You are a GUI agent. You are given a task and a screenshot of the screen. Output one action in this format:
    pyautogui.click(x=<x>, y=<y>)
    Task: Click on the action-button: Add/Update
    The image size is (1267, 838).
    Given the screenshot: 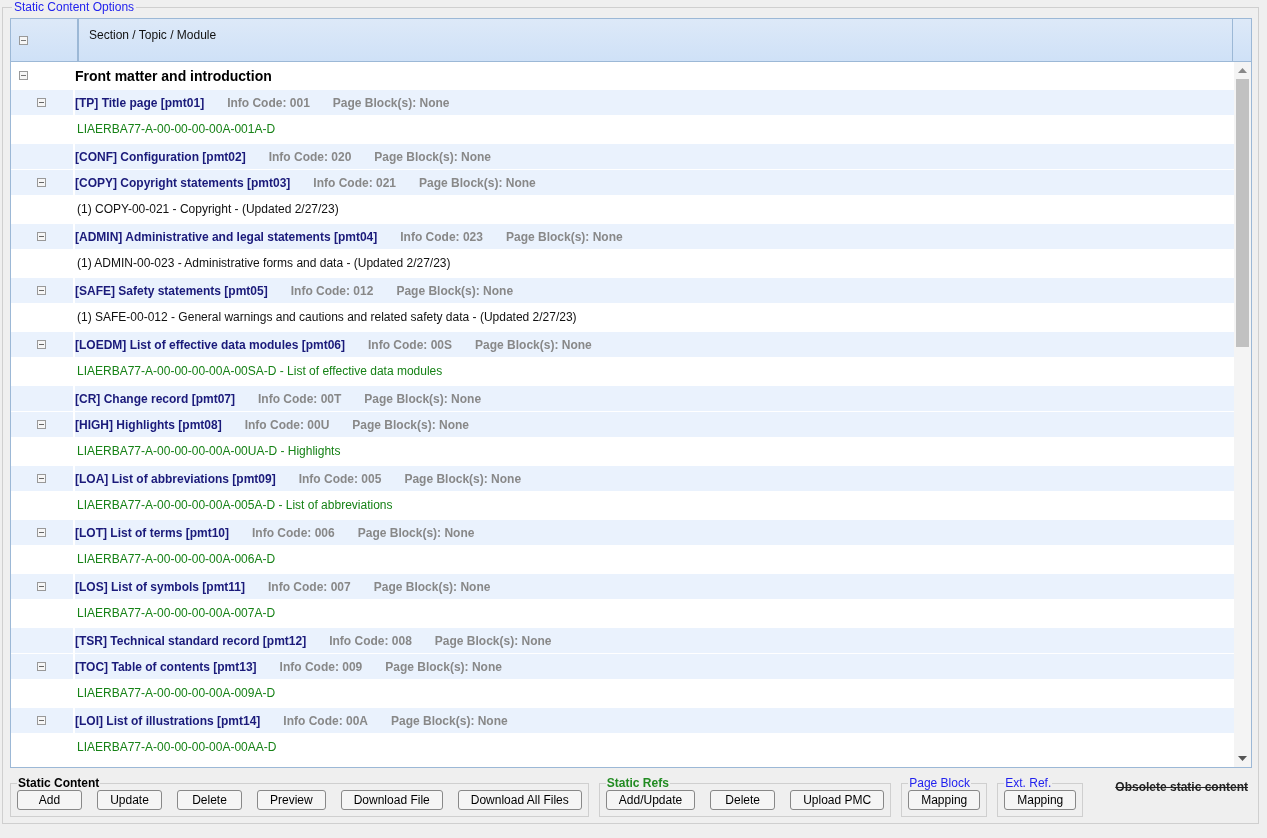 What is the action you would take?
    pyautogui.click(x=650, y=800)
    